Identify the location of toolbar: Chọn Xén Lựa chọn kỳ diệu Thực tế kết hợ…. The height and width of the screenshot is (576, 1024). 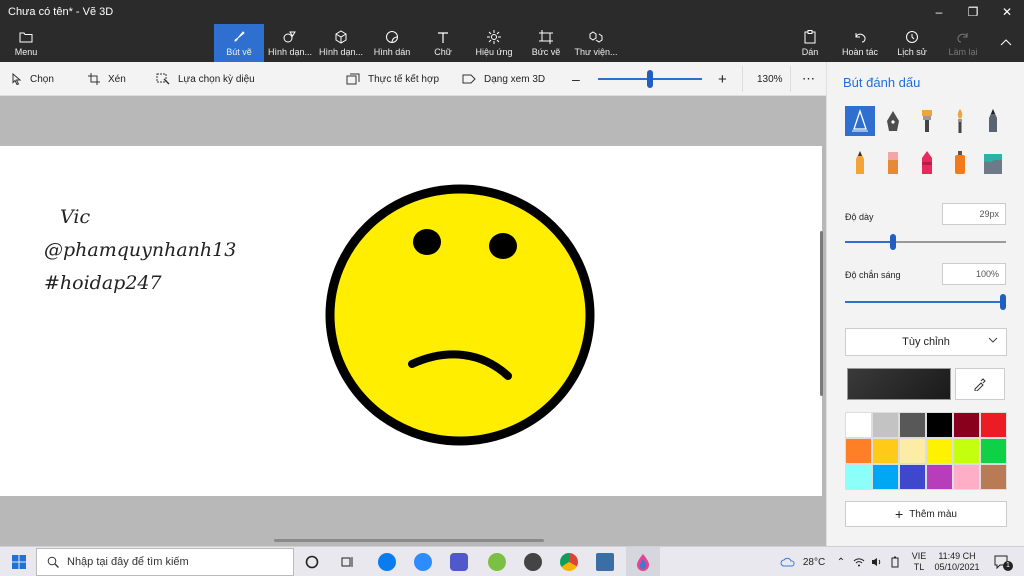
(413, 79).